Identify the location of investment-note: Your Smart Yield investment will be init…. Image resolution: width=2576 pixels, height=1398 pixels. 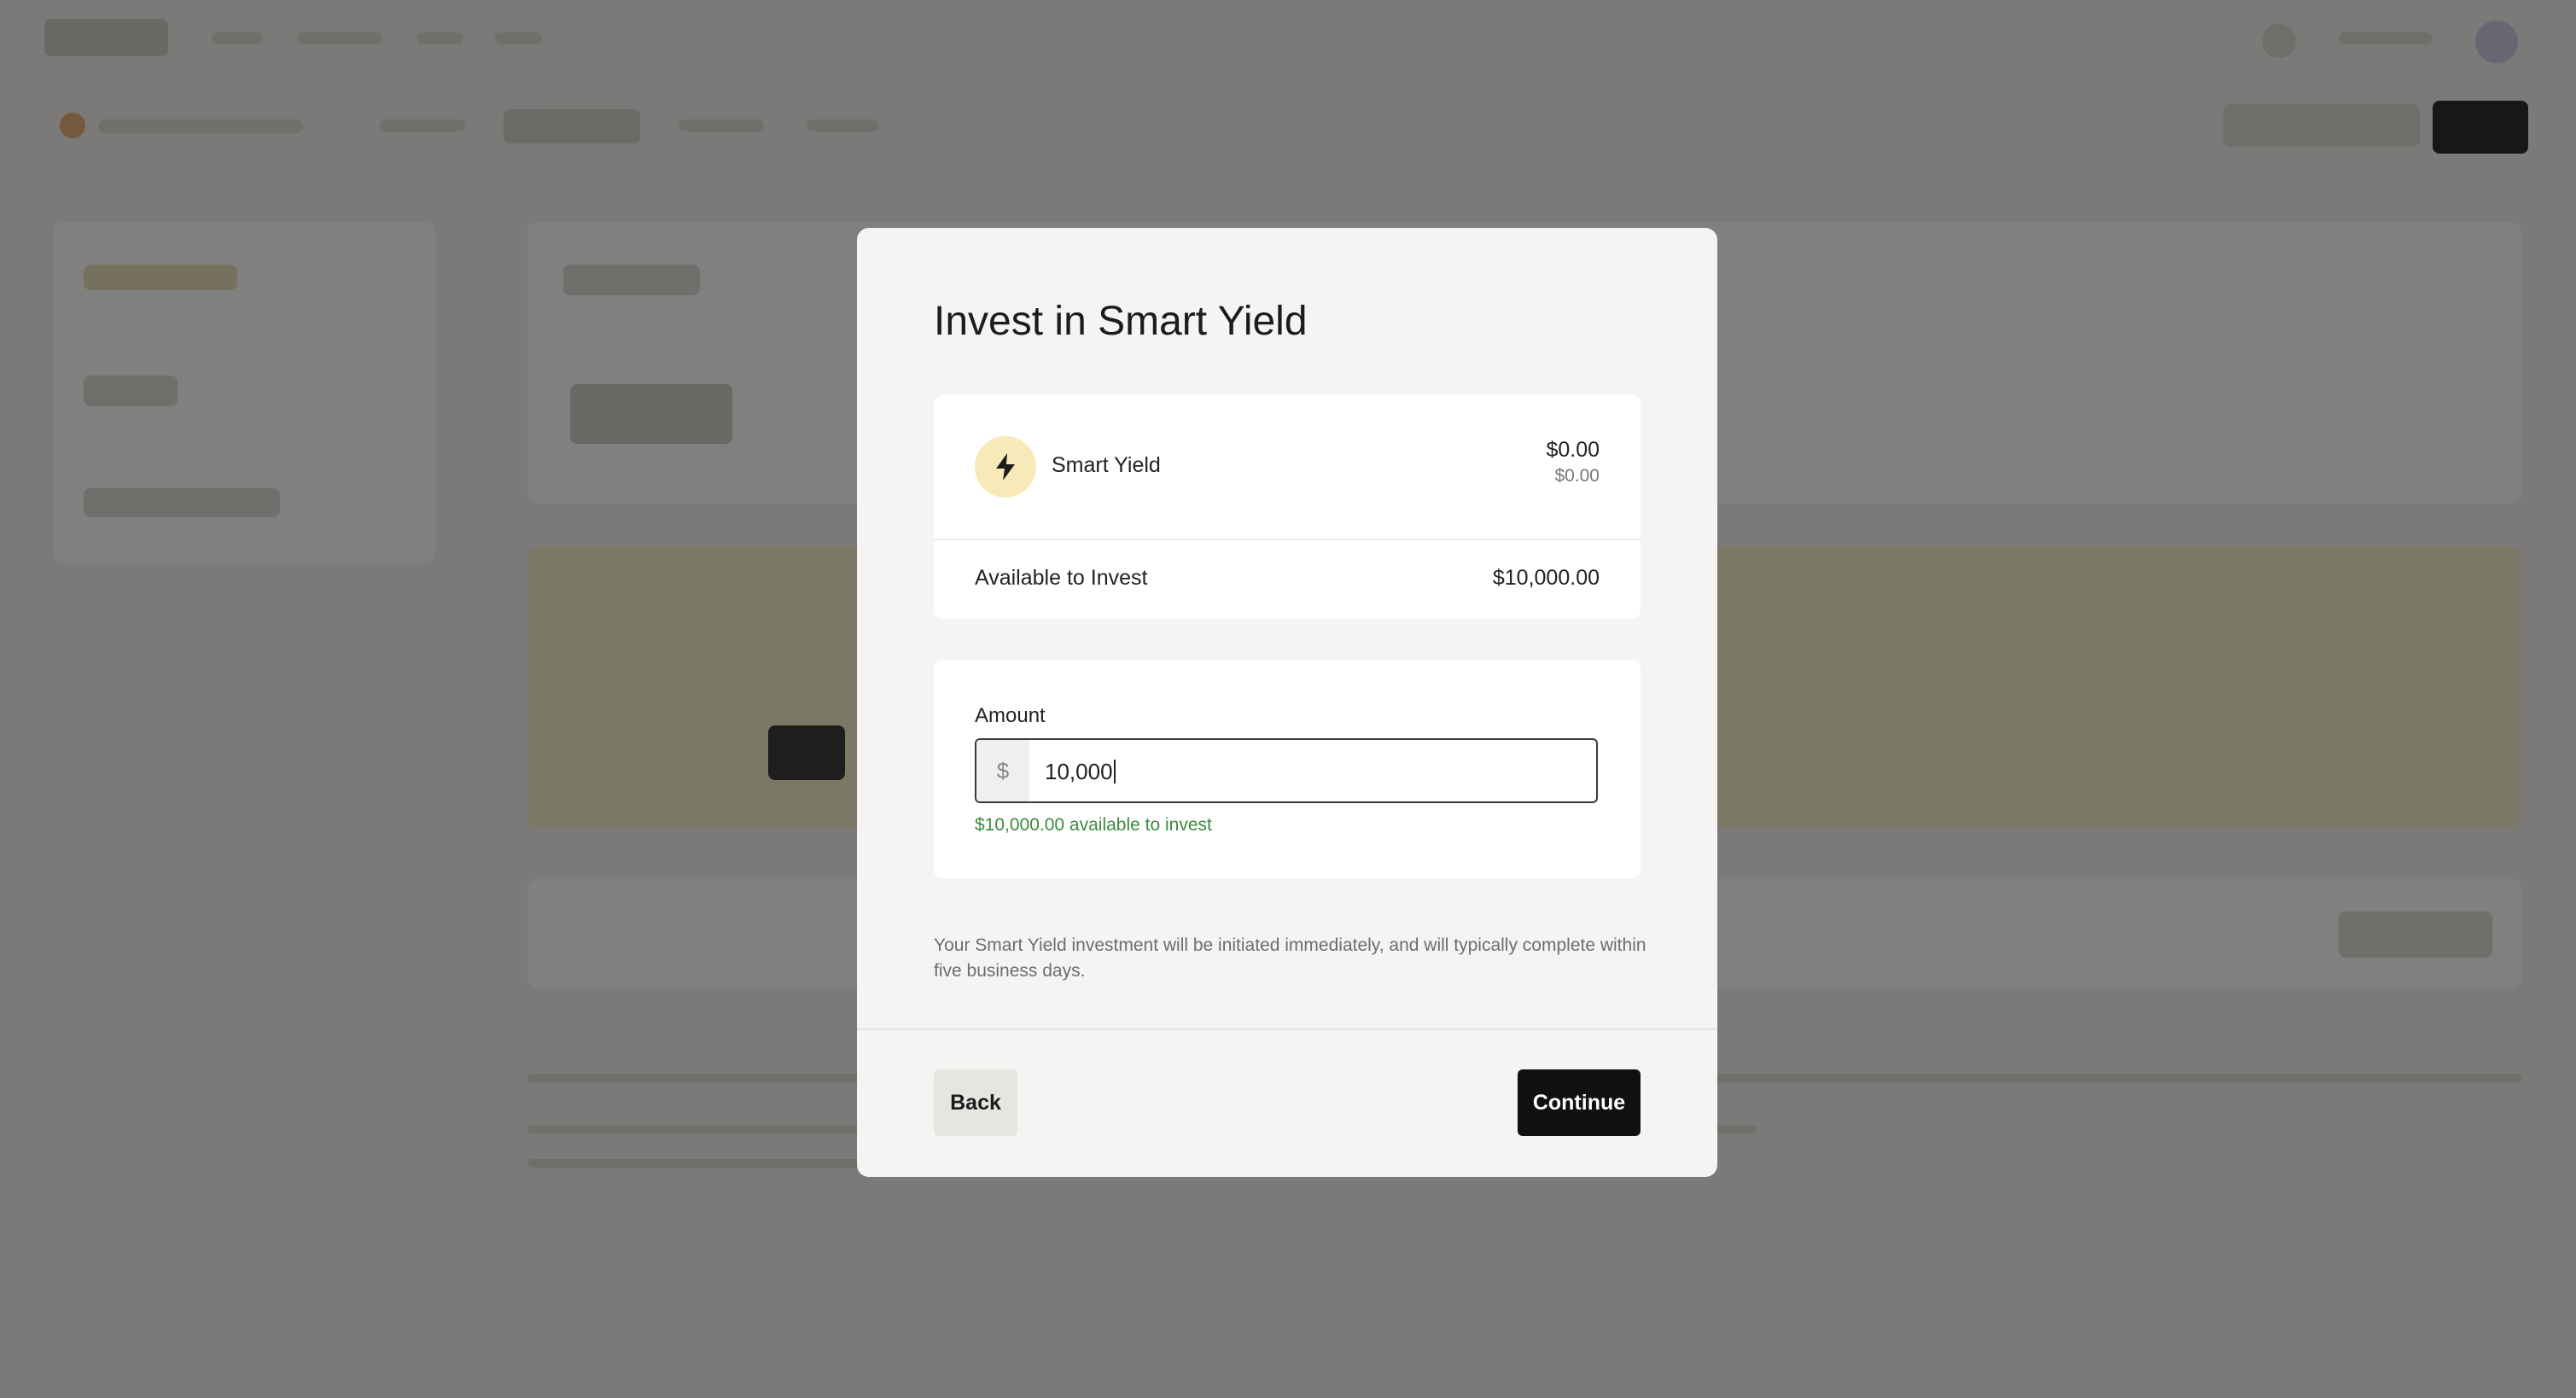
(1290, 958).